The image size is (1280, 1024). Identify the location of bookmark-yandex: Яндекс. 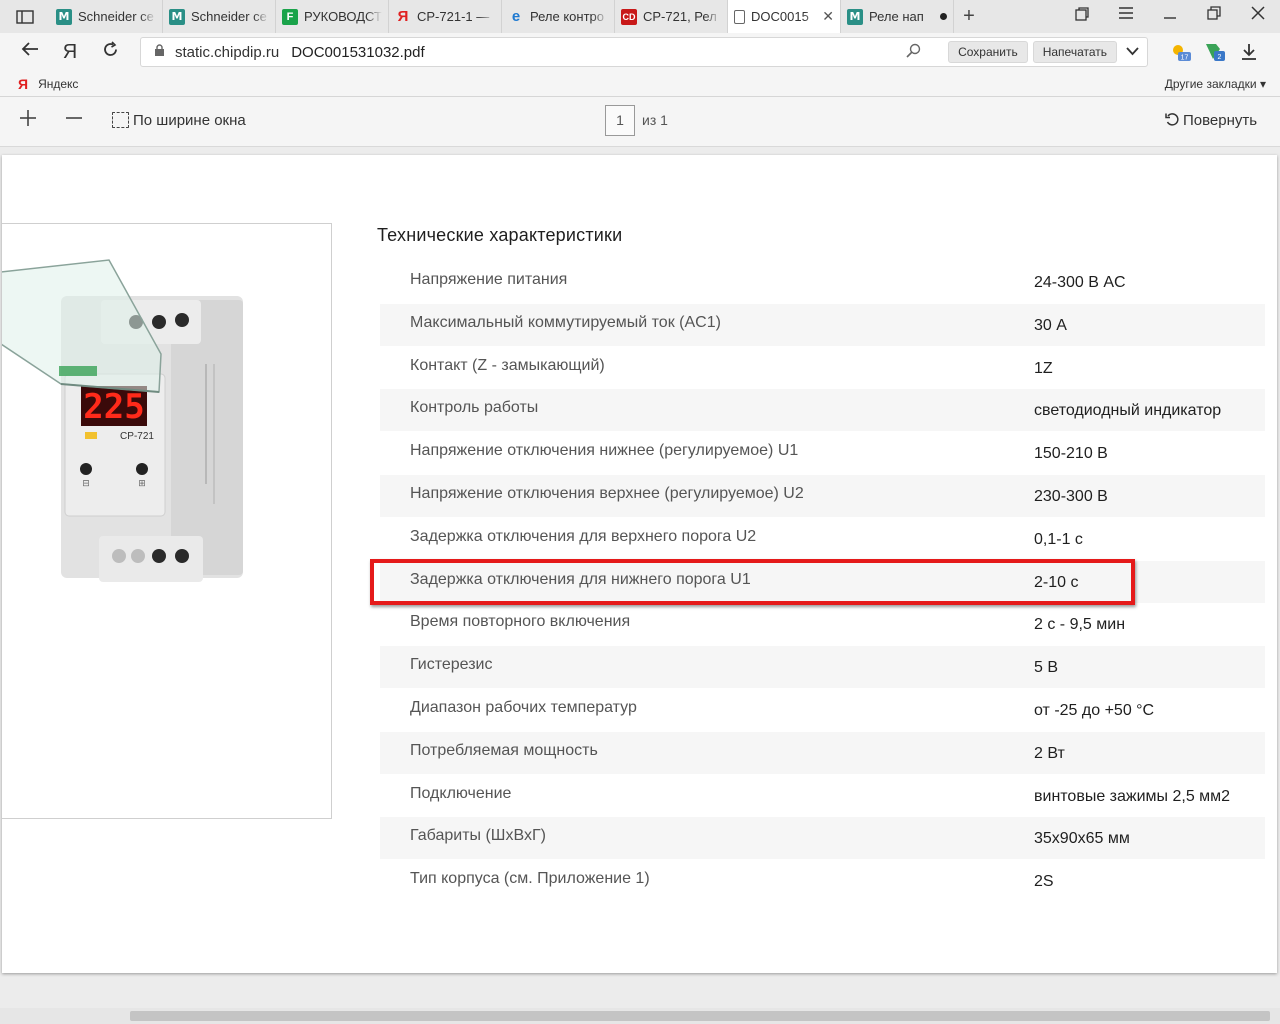
(58, 84).